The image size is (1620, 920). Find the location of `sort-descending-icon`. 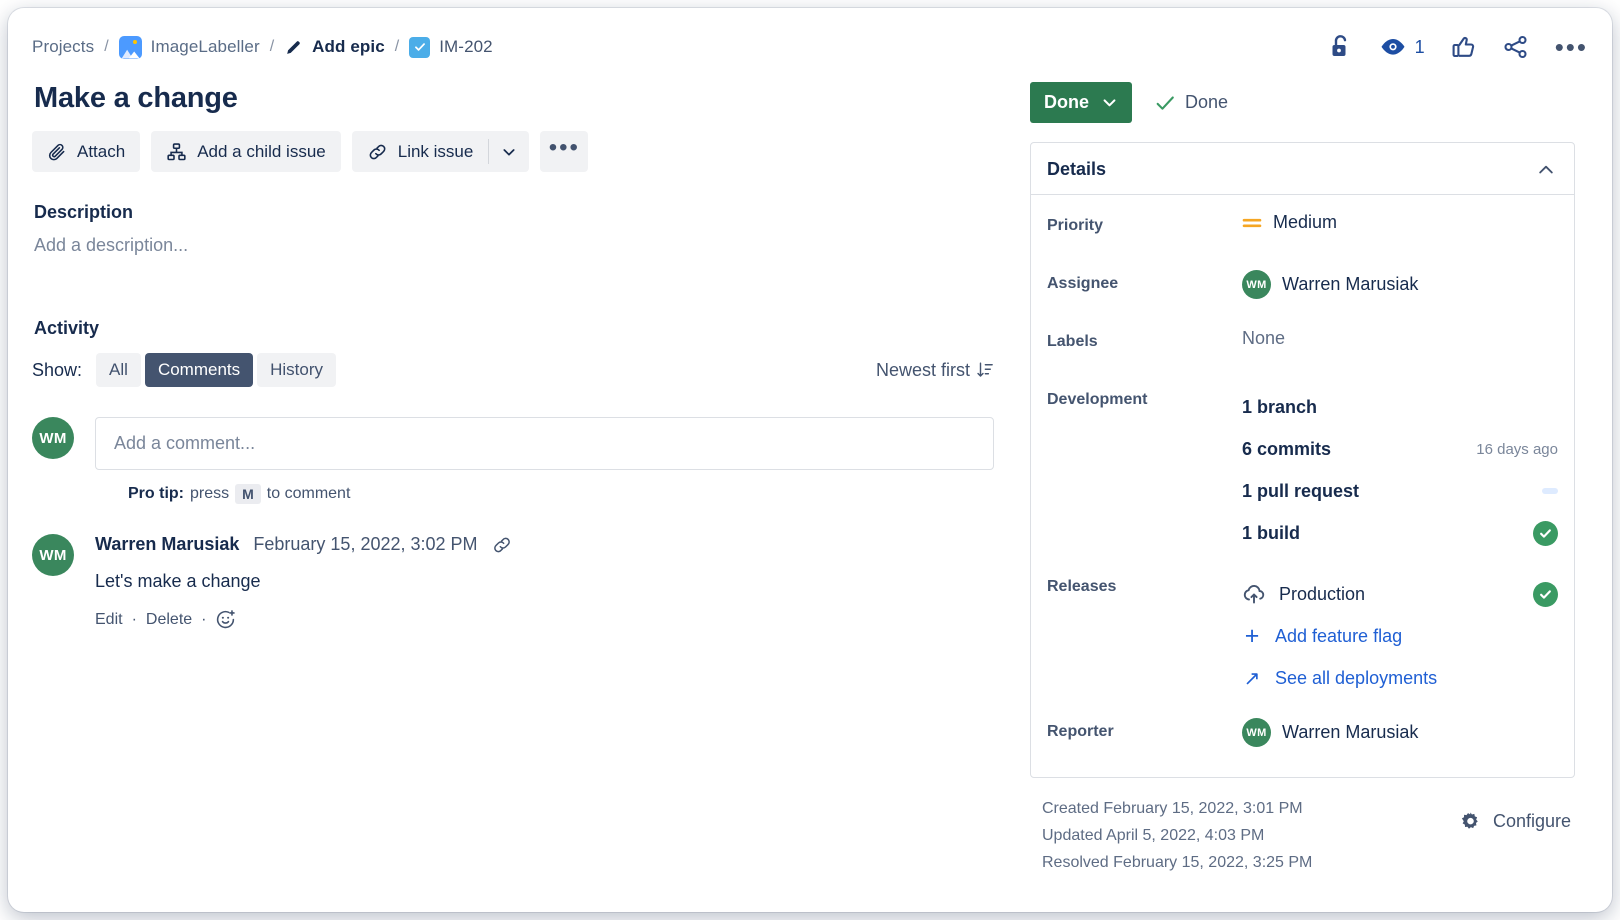

sort-descending-icon is located at coordinates (985, 369).